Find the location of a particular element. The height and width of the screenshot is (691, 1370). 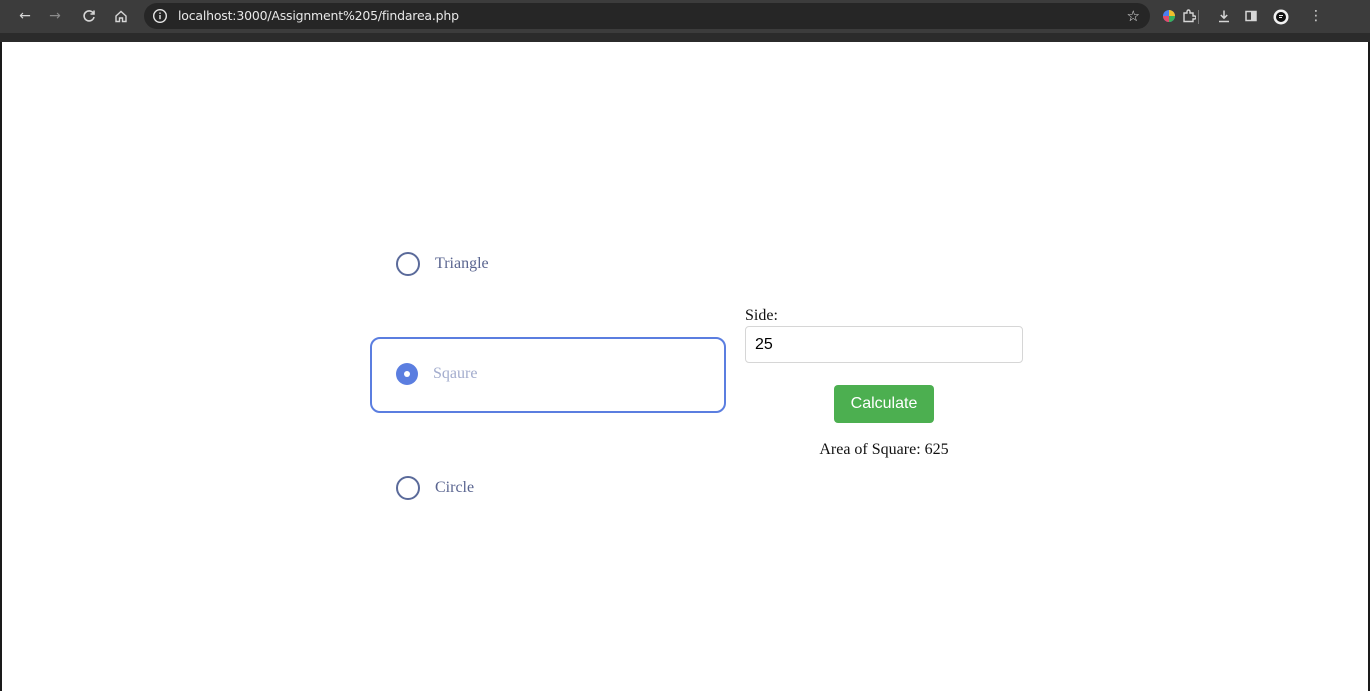

side-panel-icon is located at coordinates (1251, 16).